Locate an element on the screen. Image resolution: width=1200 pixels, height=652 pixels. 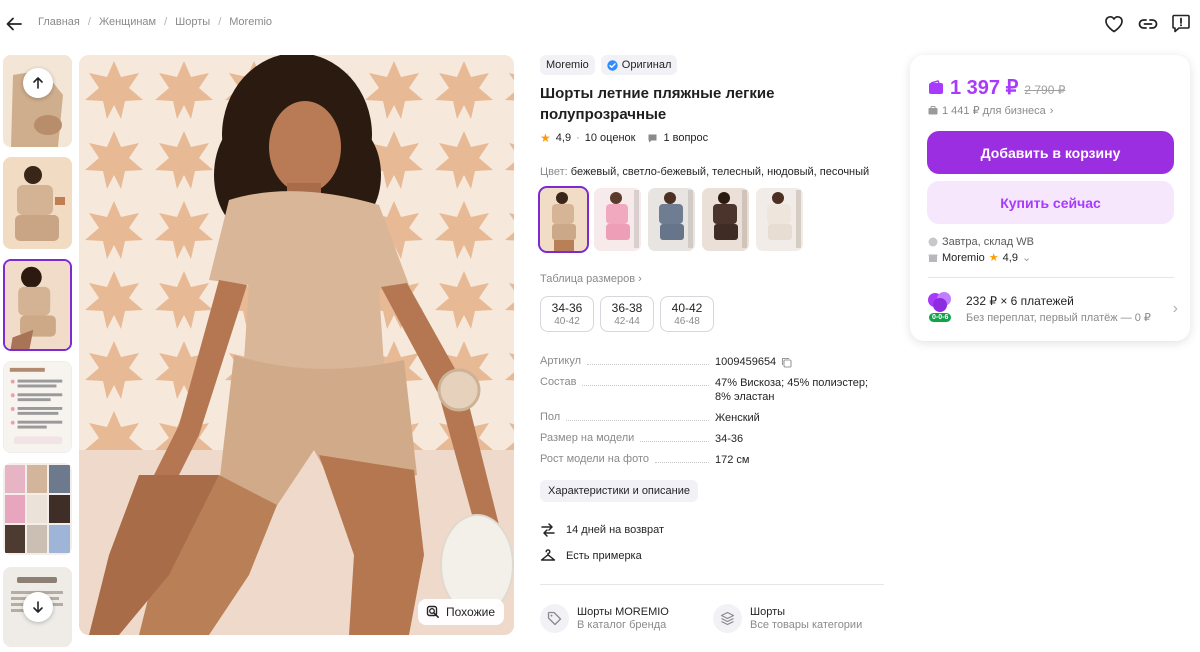
size-table-link: Таблица размеров › is located at coordinates (591, 279).